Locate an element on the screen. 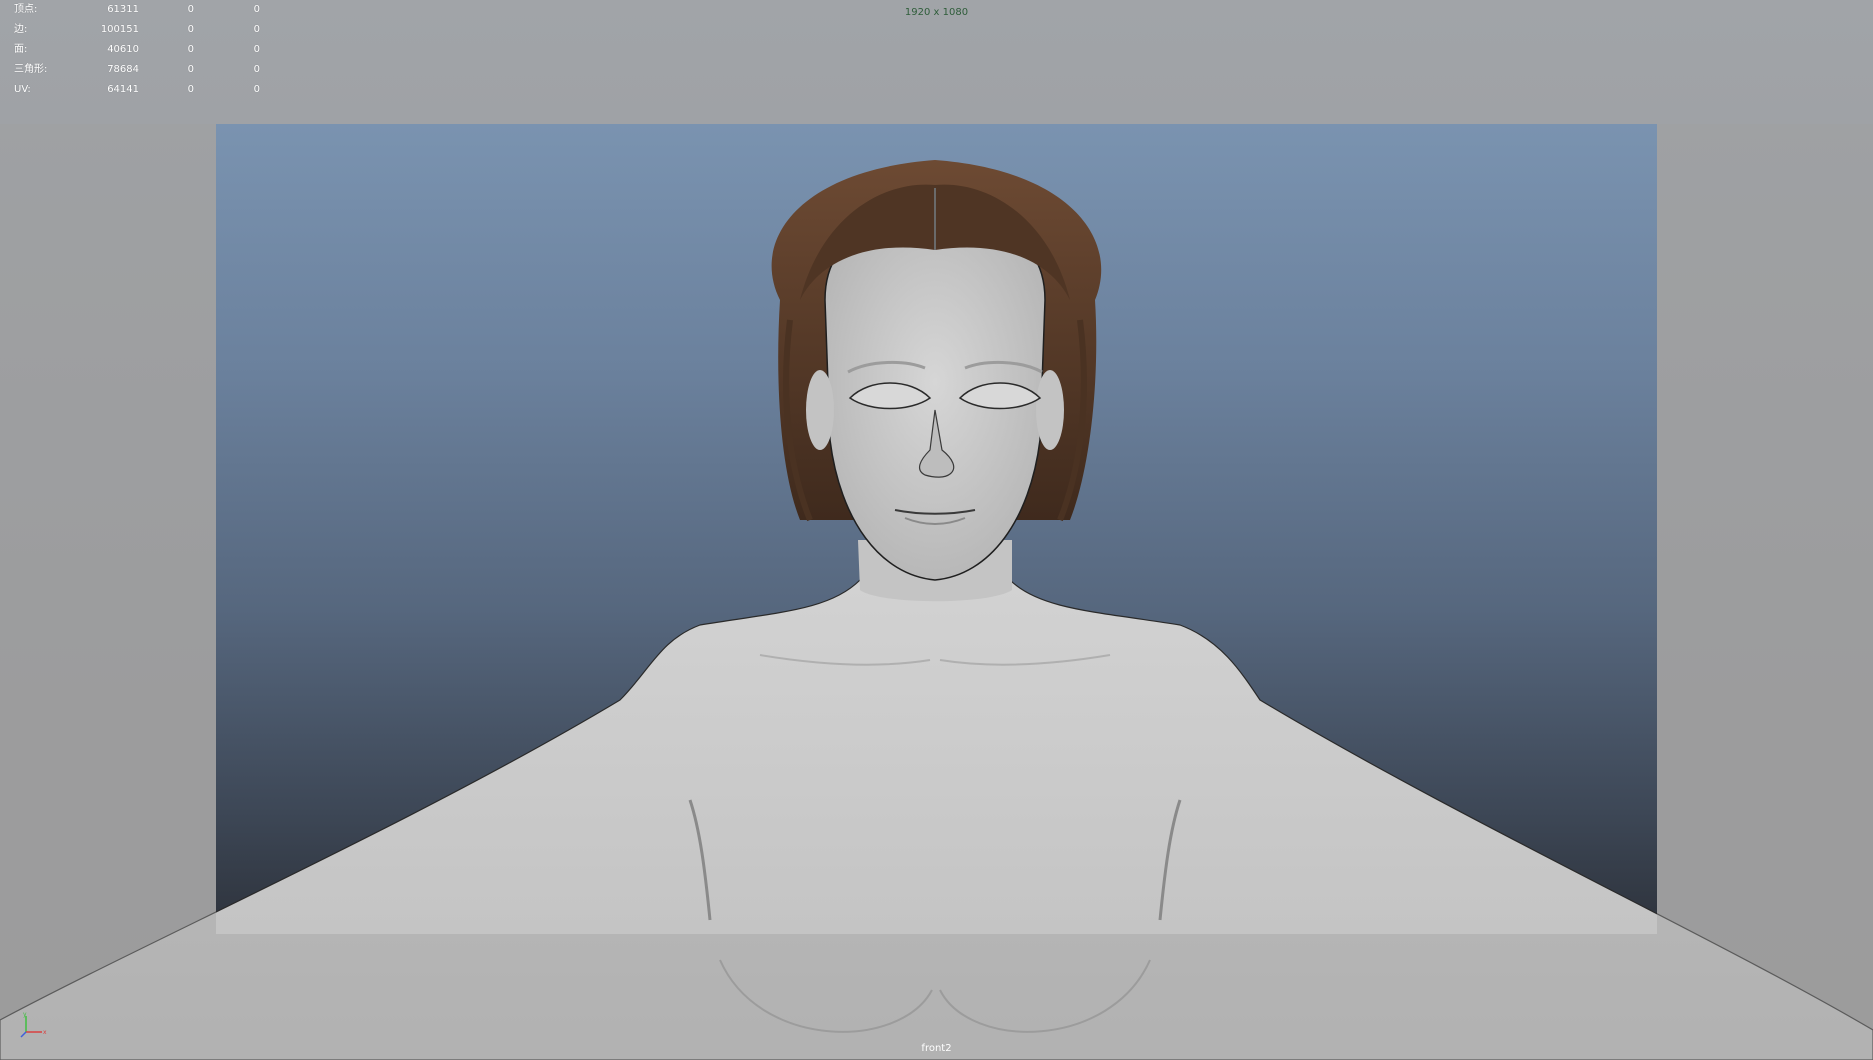 The height and width of the screenshot is (1060, 1873). hud-value: 78684 is located at coordinates (123, 69).